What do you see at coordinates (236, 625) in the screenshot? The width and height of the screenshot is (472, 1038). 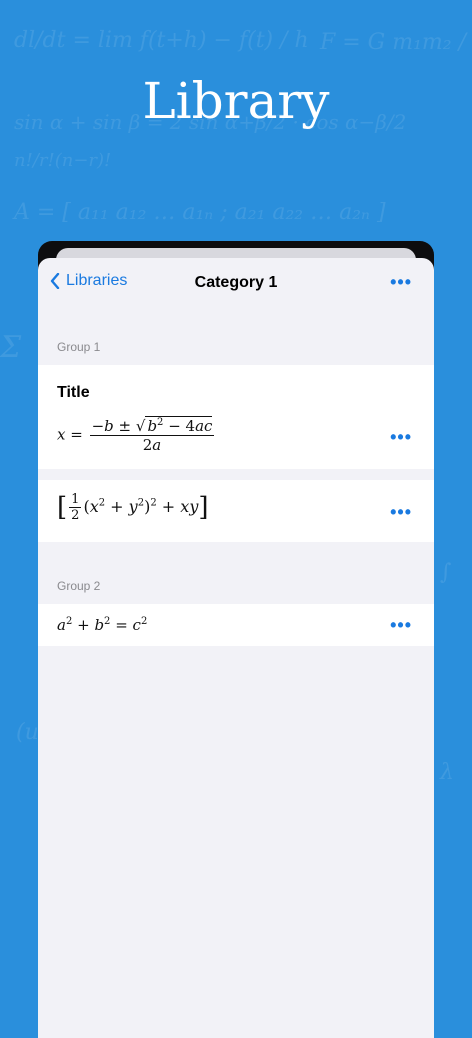 I see `formula-row: a2 + b2 = c2 •••` at bounding box center [236, 625].